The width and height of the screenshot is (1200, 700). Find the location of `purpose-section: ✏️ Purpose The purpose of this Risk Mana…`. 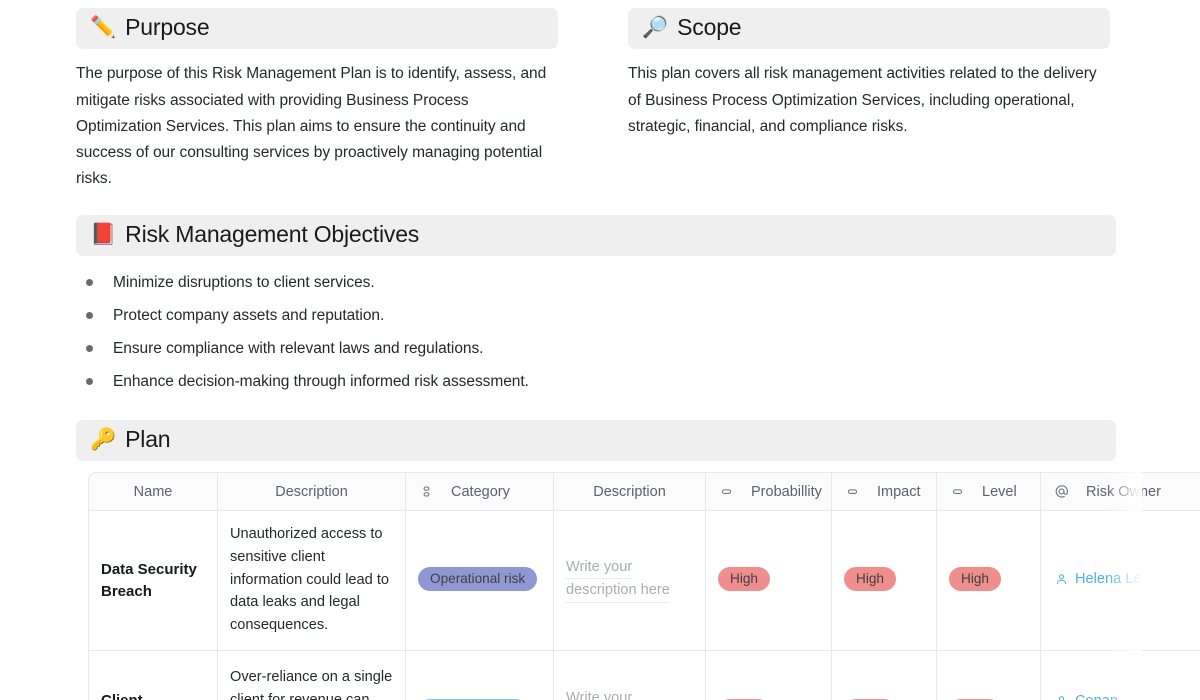

purpose-section: ✏️ Purpose The purpose of this Risk Mana… is located at coordinates (317, 100).